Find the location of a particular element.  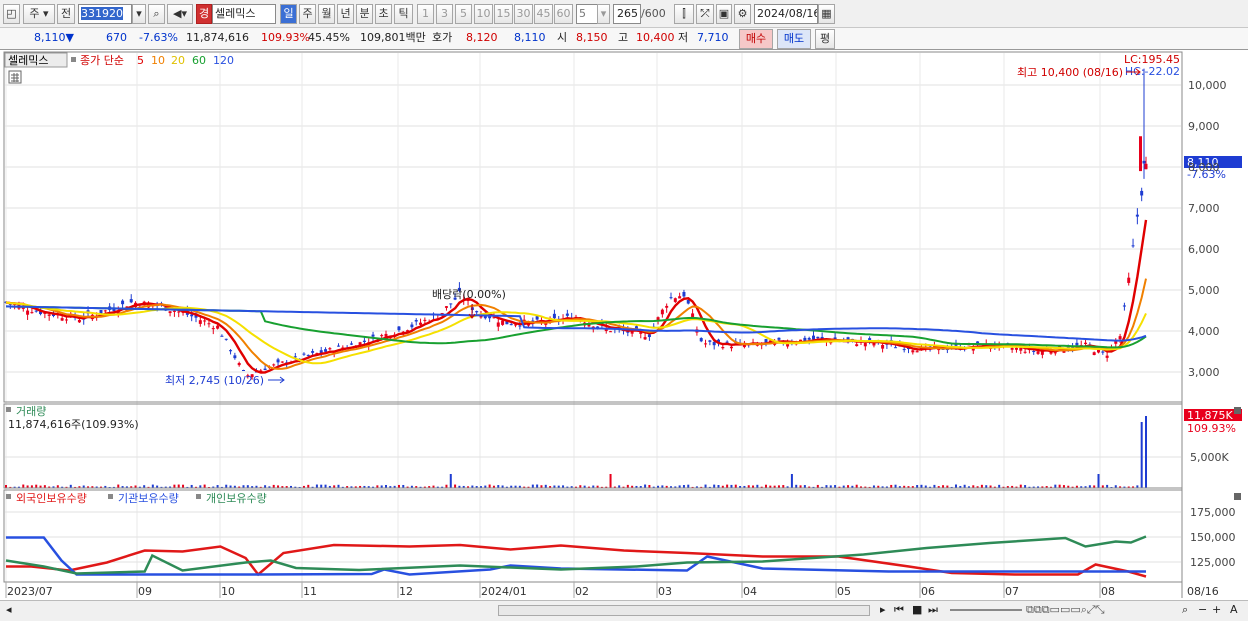

zoom-plus-icon: + is located at coordinates (1216, 610).